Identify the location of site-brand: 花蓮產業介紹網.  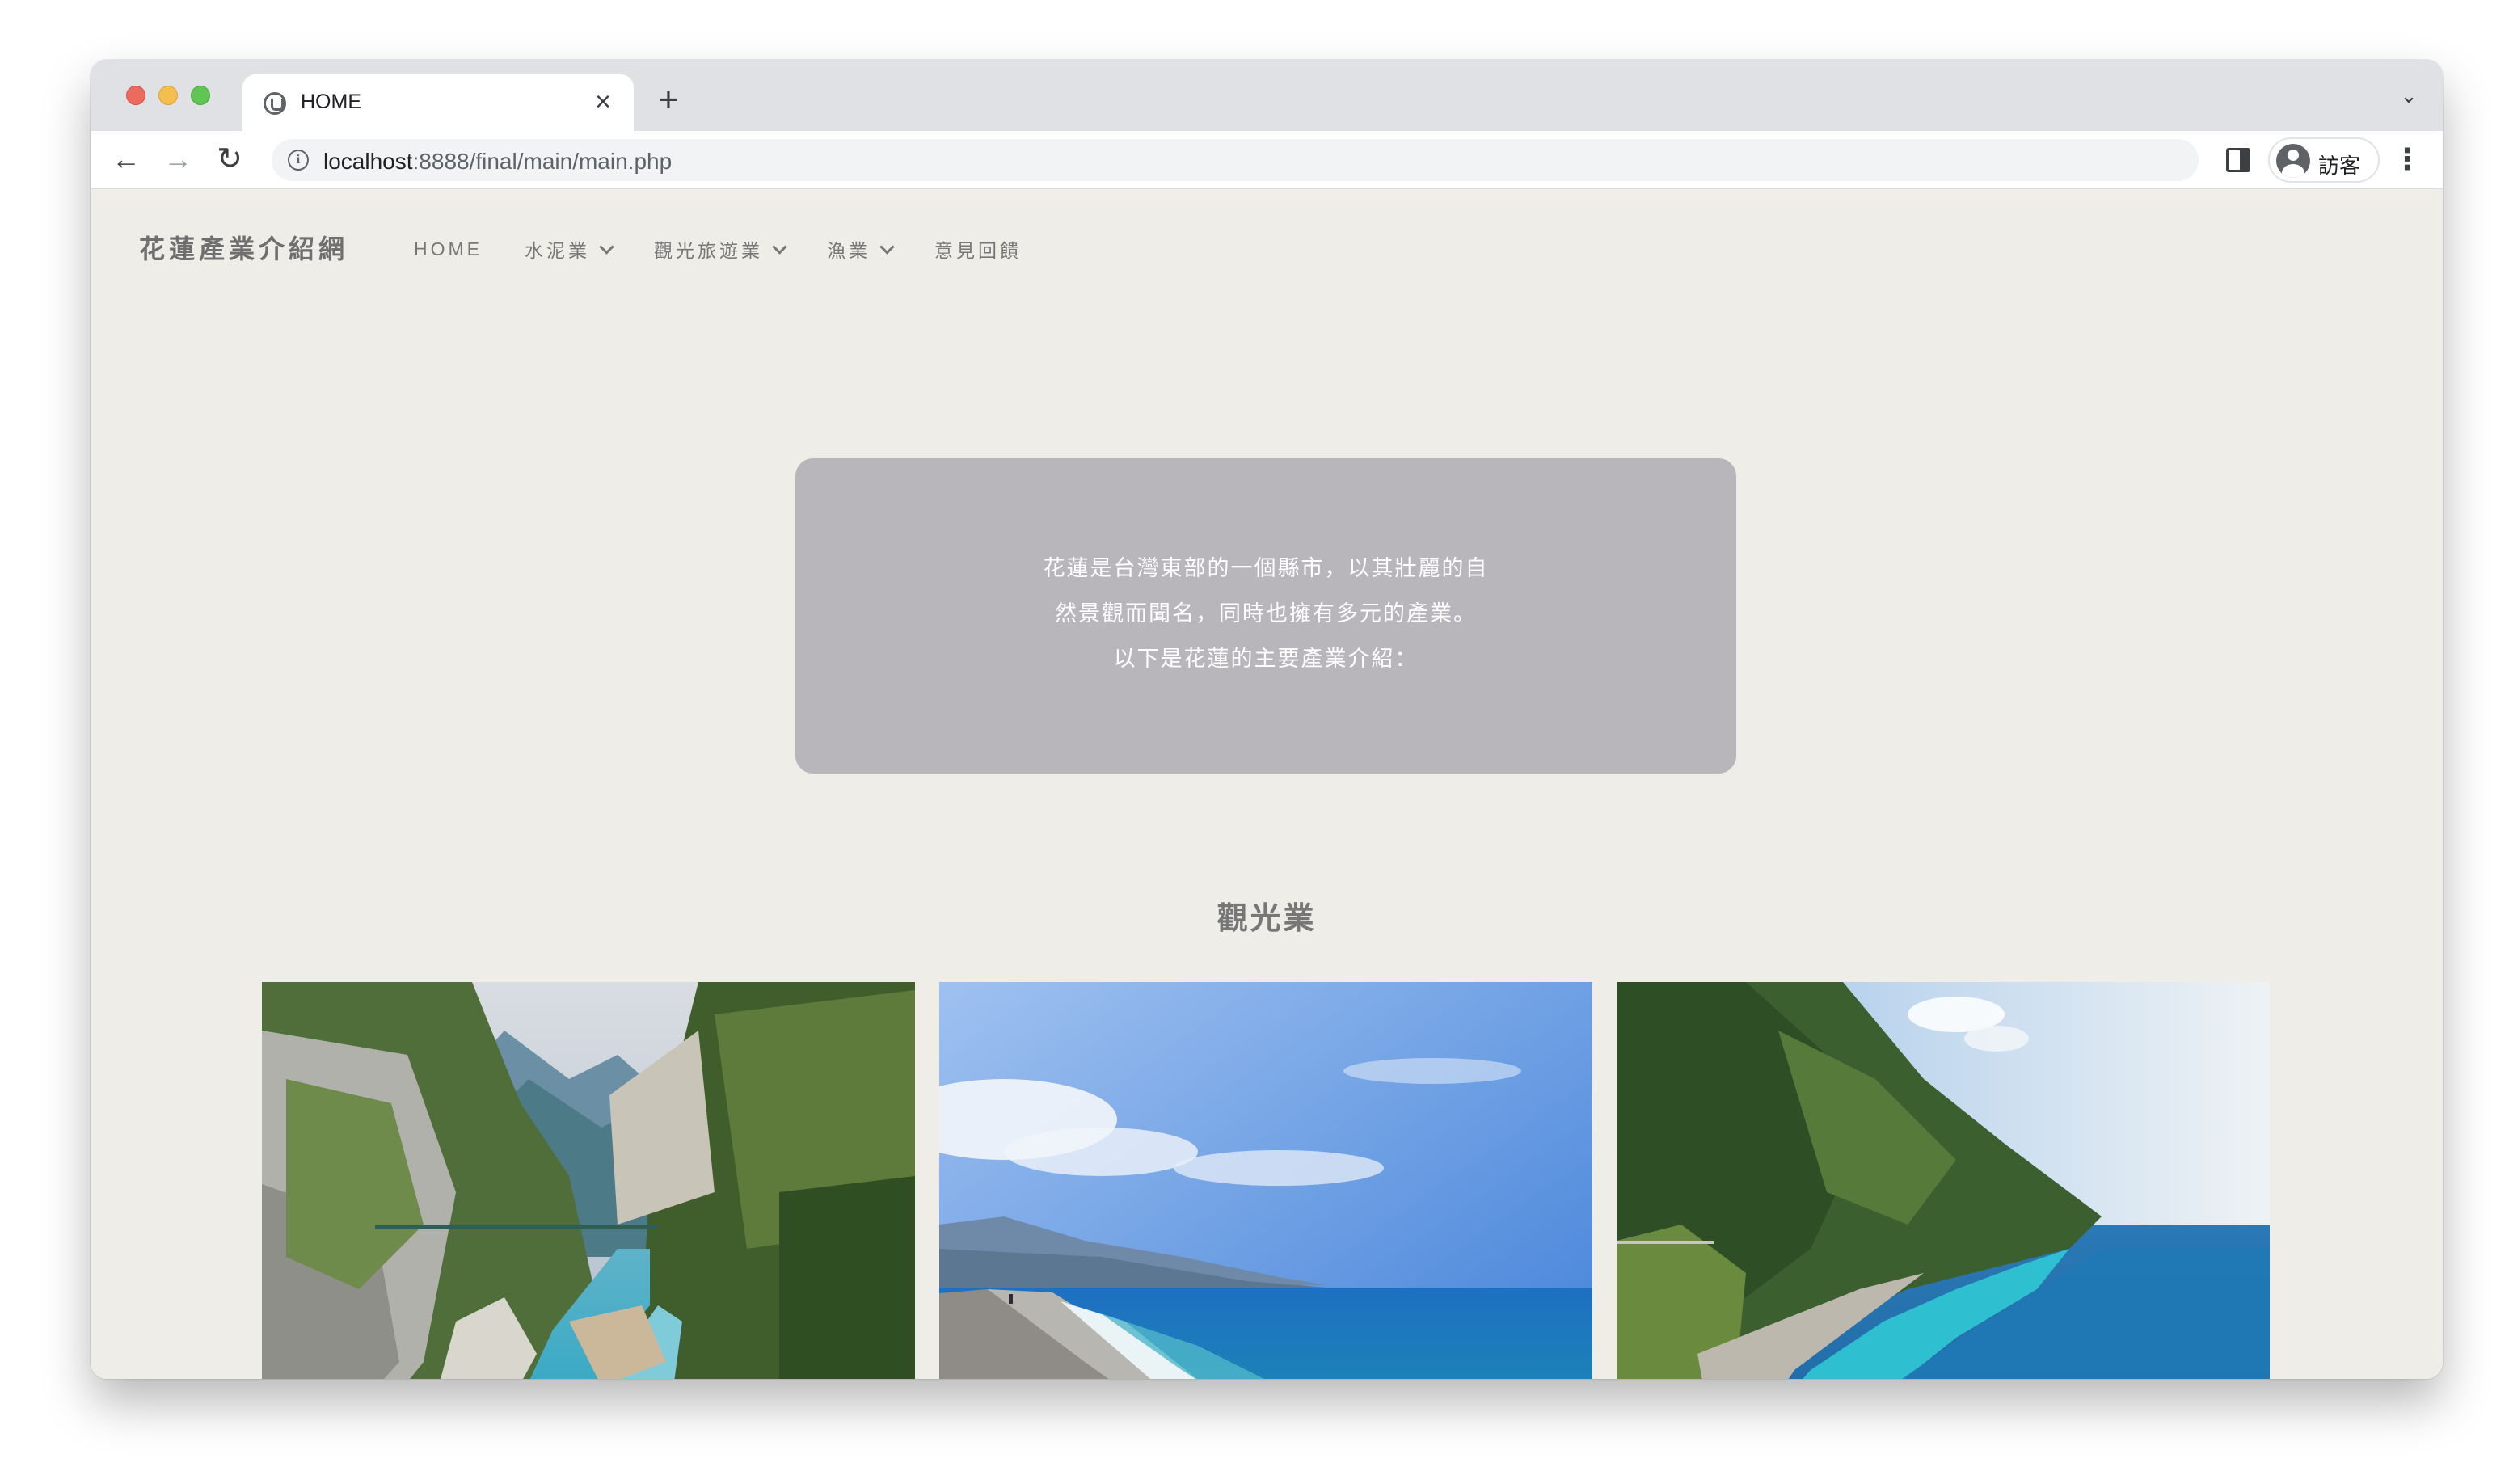
(244, 247).